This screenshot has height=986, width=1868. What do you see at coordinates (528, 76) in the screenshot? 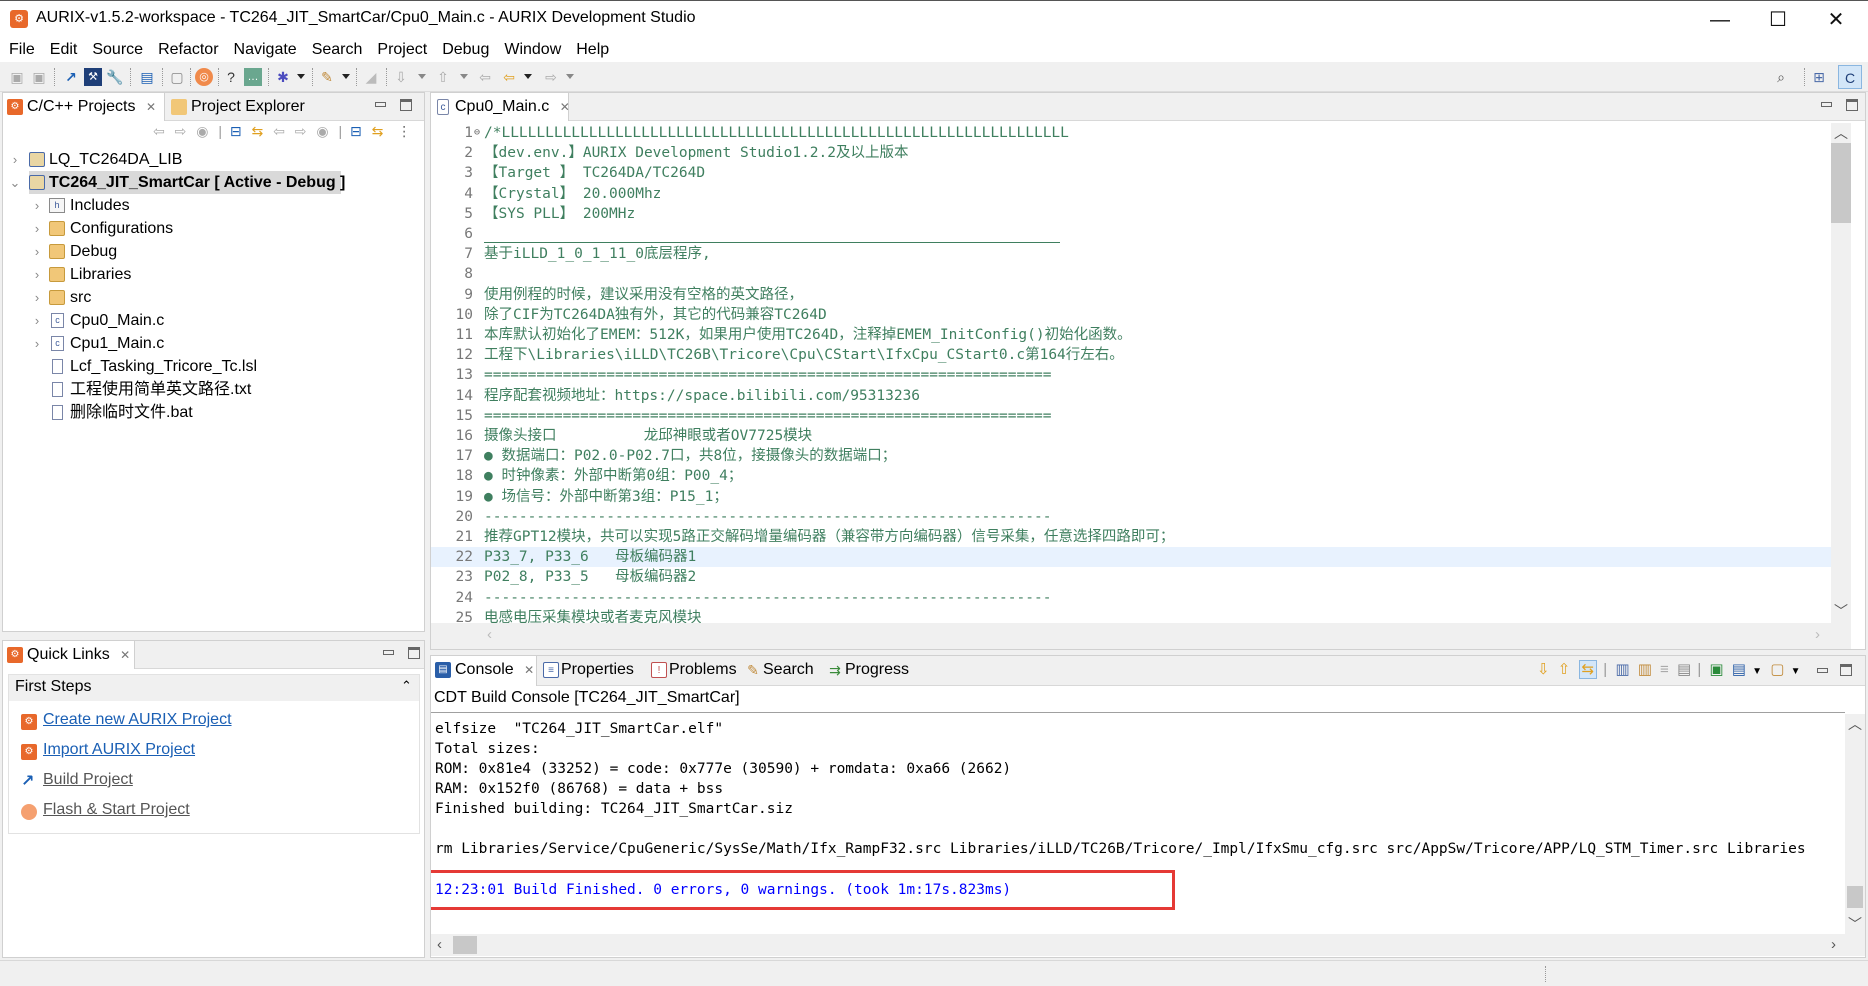
I see `back-dropdown-icon` at bounding box center [528, 76].